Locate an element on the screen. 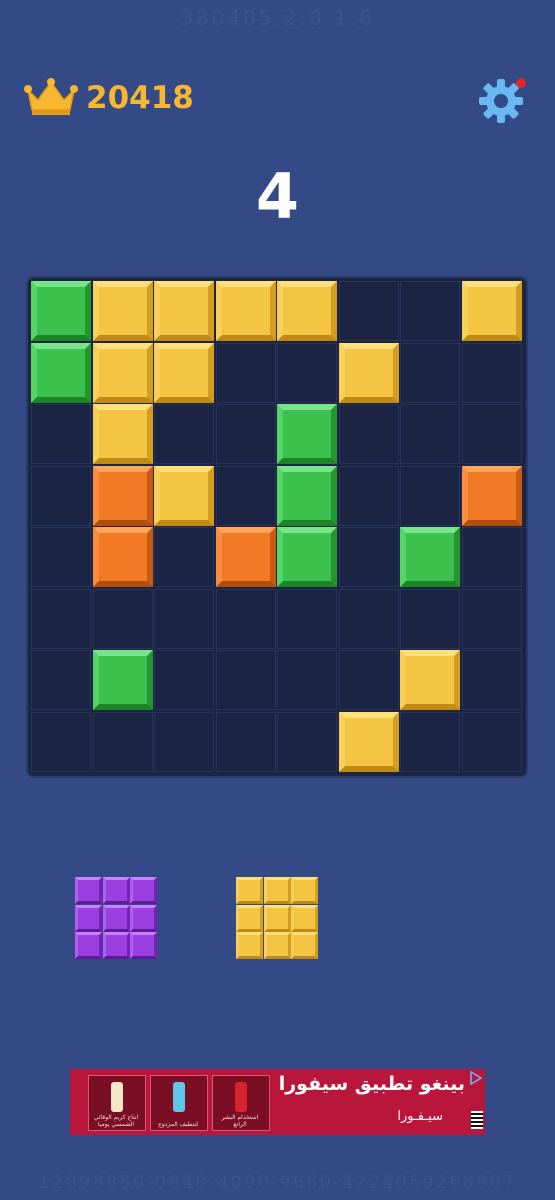  current-score: 4 is located at coordinates (277, 196).